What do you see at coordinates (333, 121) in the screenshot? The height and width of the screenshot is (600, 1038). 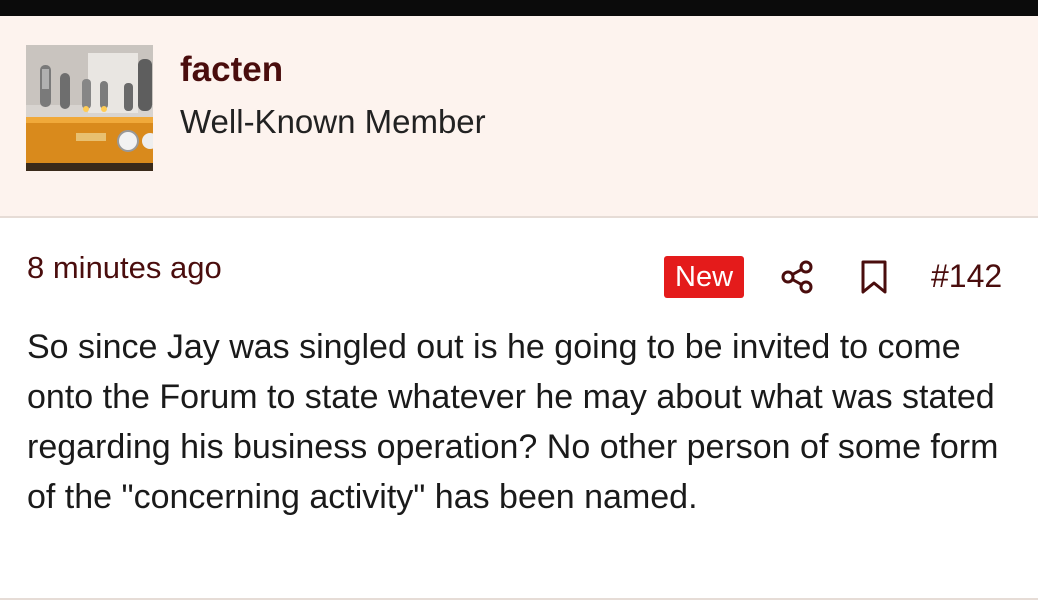 I see `user-title: Well-Known Member` at bounding box center [333, 121].